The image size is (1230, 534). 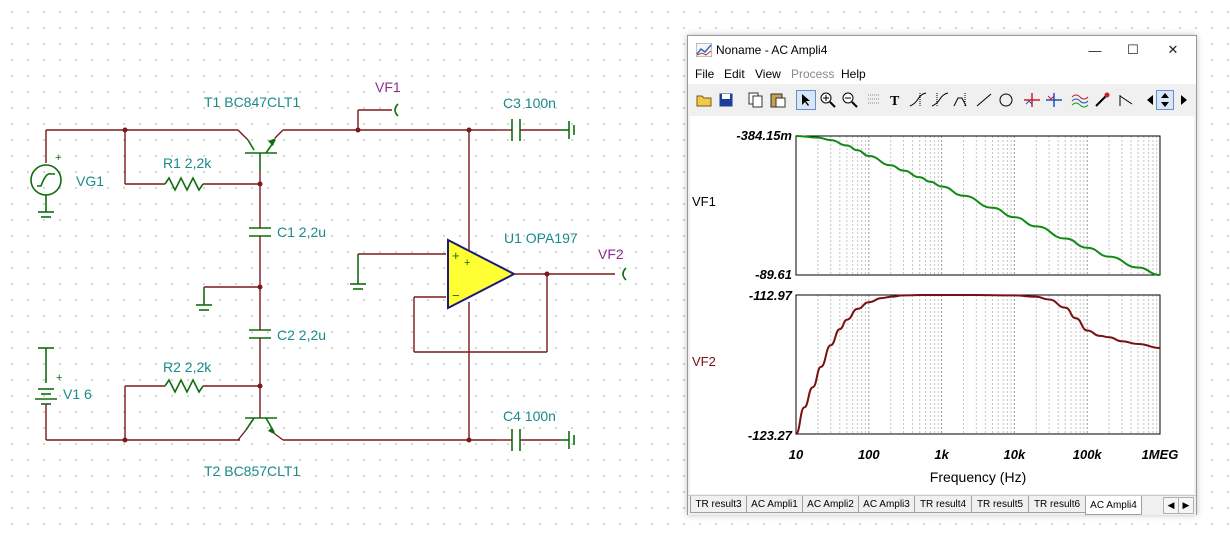 I want to click on x-tick-label: 100, so click(x=869, y=454).